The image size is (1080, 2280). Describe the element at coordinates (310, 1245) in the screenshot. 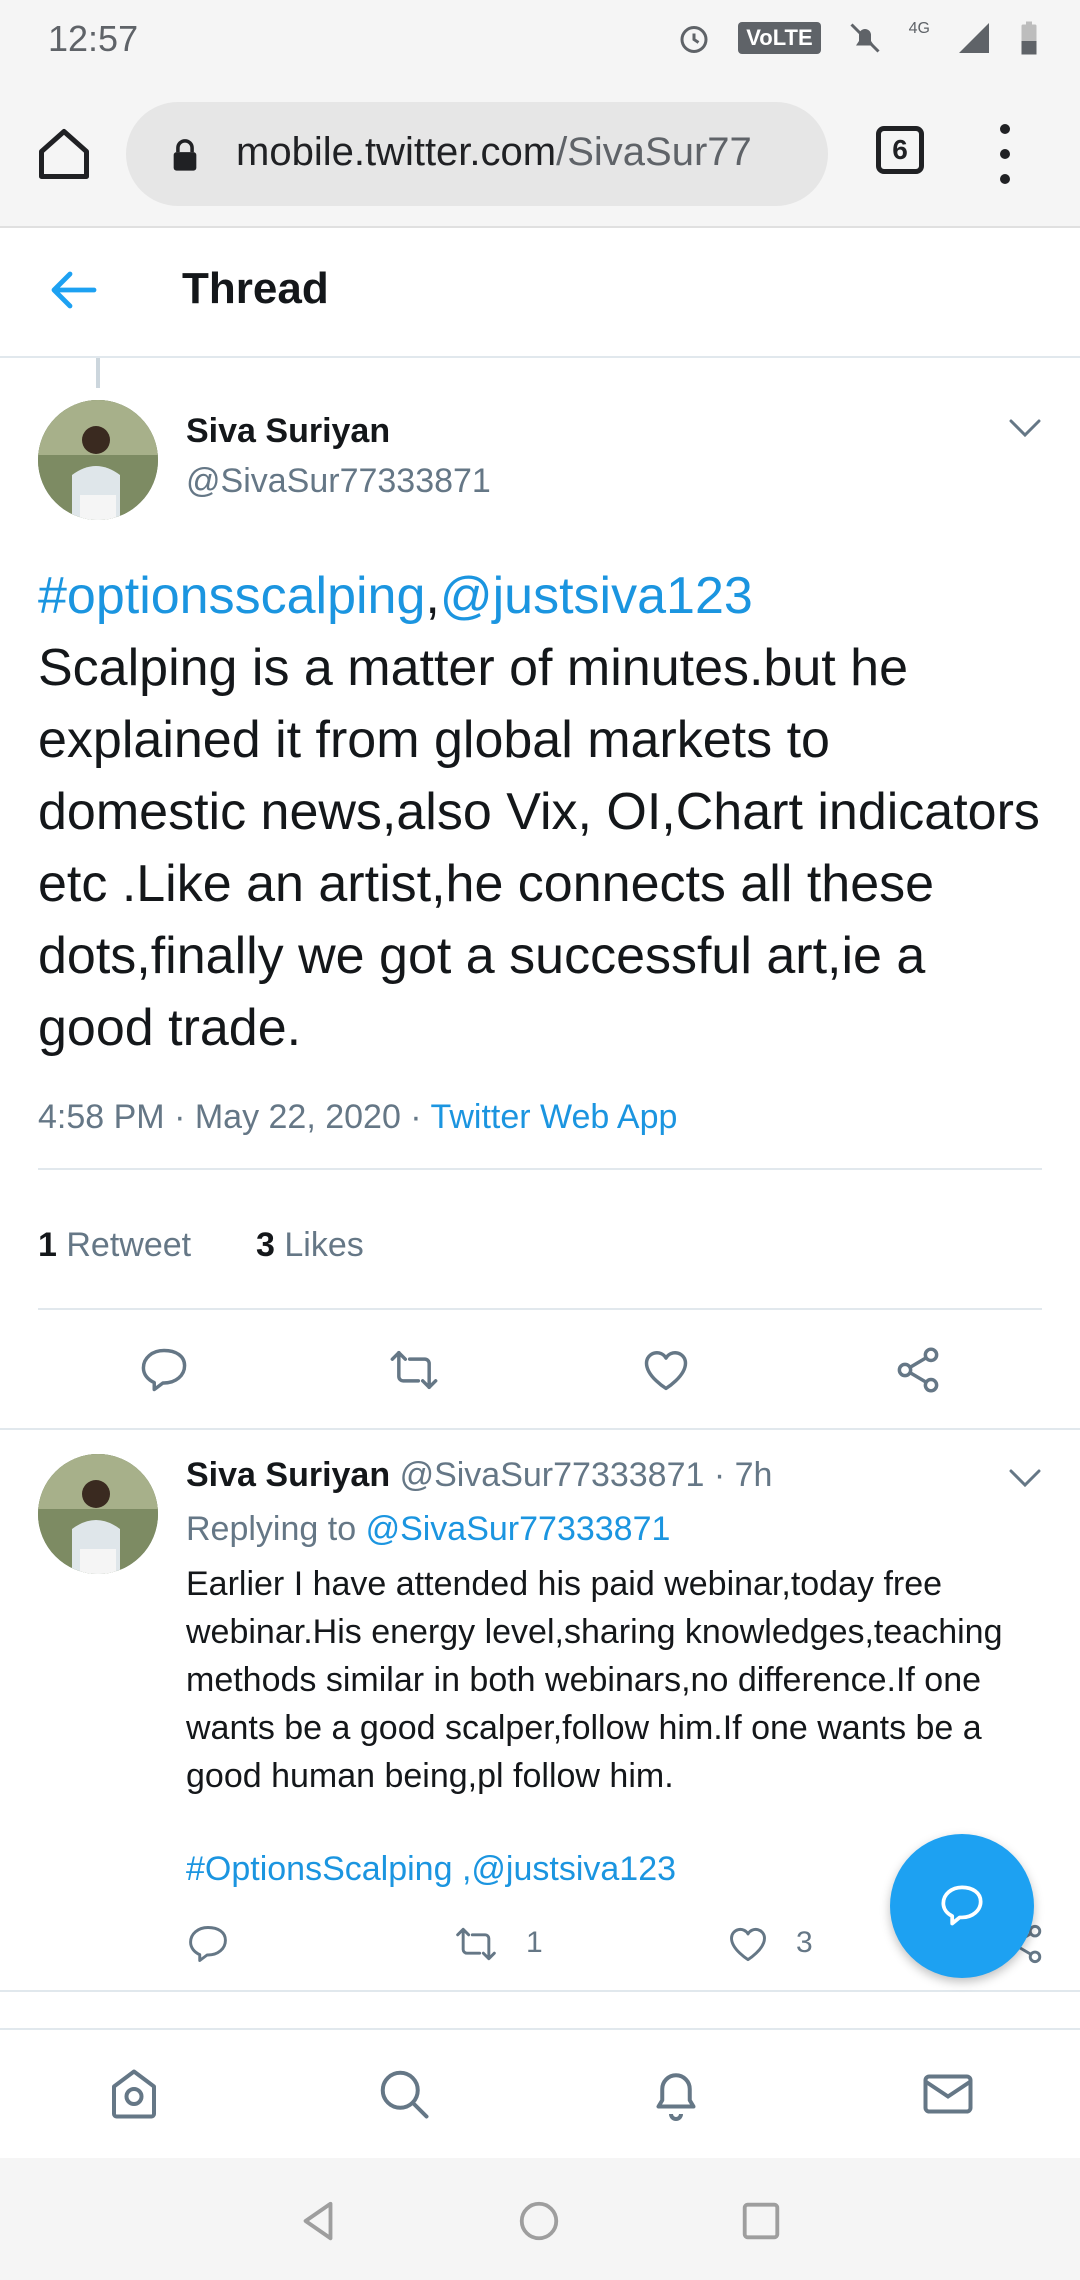

I see `likes-stat: 3 Likes` at that location.